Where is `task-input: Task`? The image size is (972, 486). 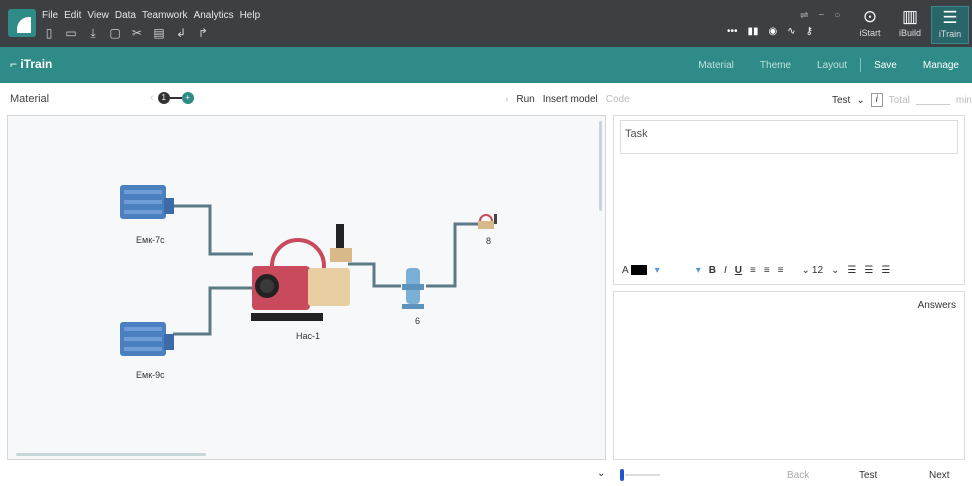
task-input: Task is located at coordinates (789, 137).